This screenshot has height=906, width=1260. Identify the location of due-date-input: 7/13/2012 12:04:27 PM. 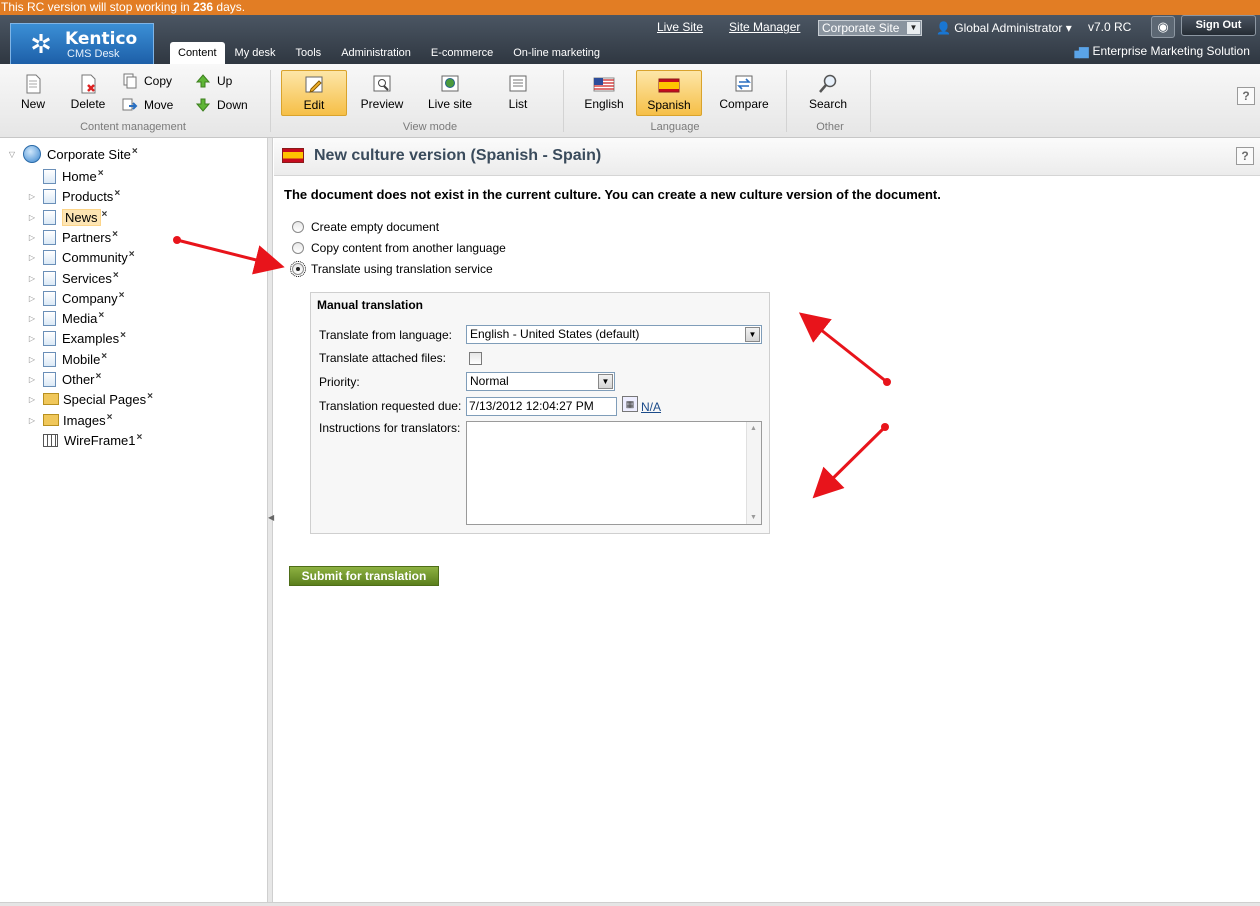
(541, 406).